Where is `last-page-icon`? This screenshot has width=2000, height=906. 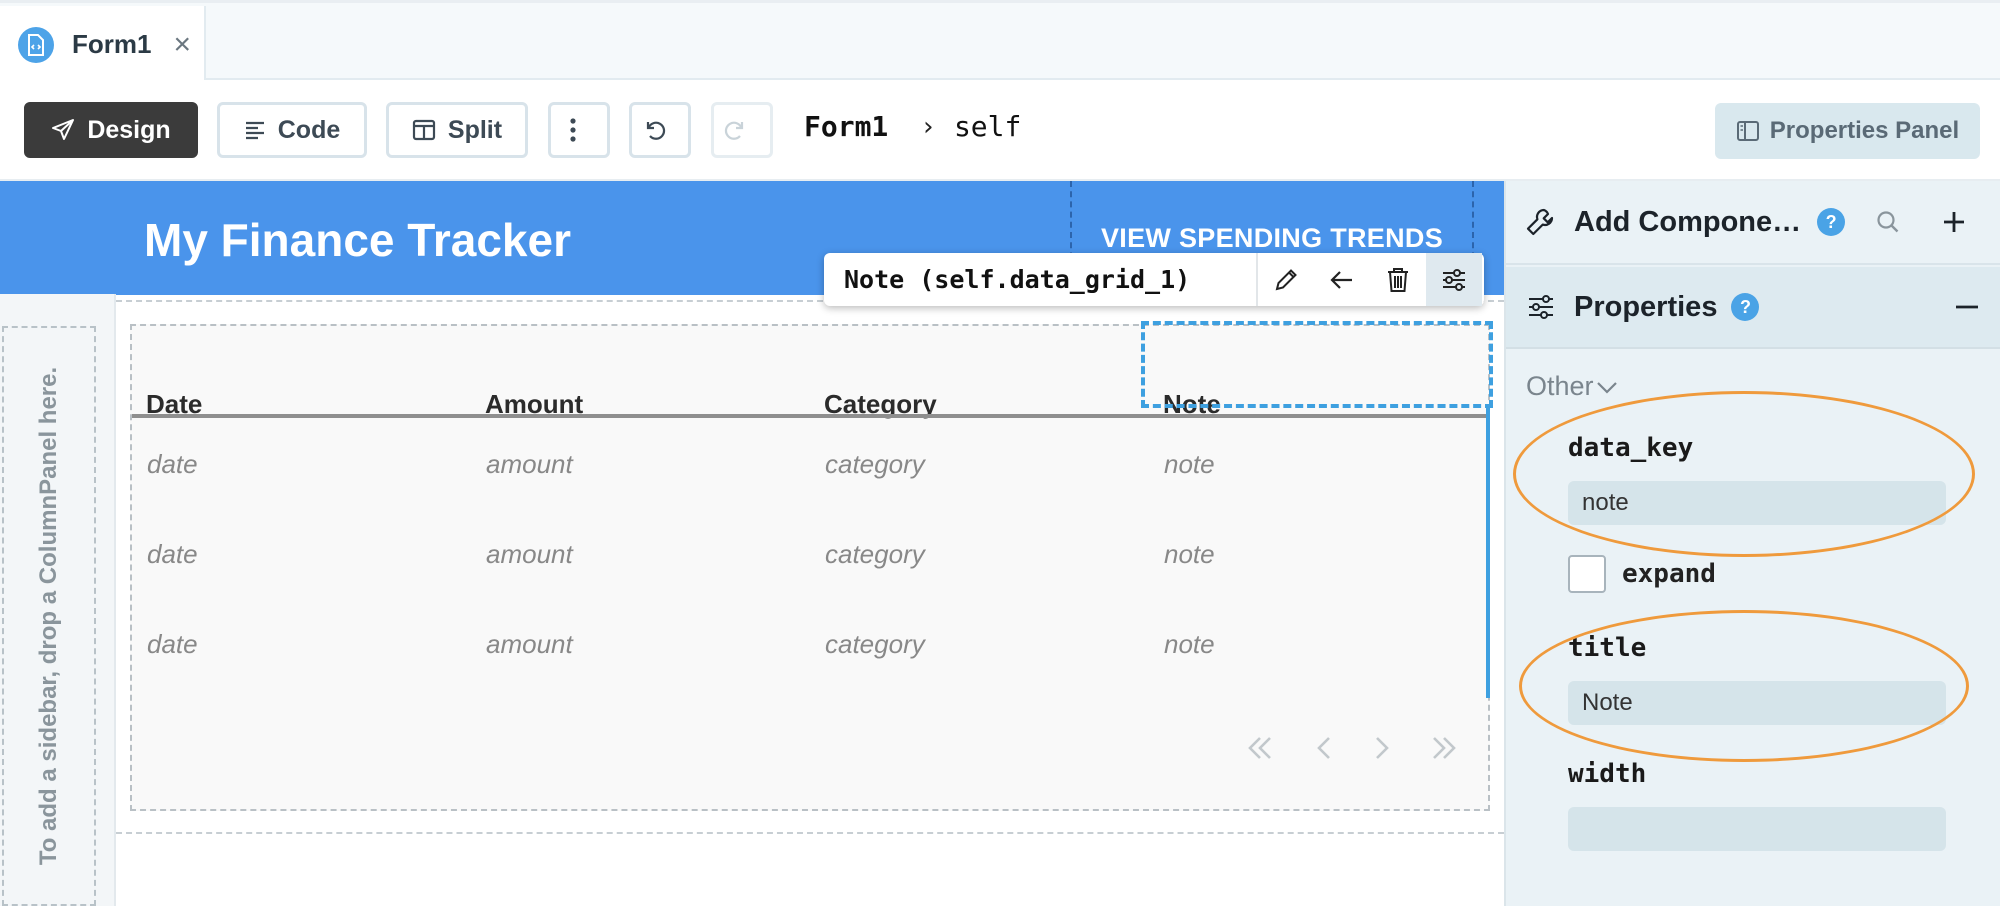
last-page-icon is located at coordinates (1444, 748).